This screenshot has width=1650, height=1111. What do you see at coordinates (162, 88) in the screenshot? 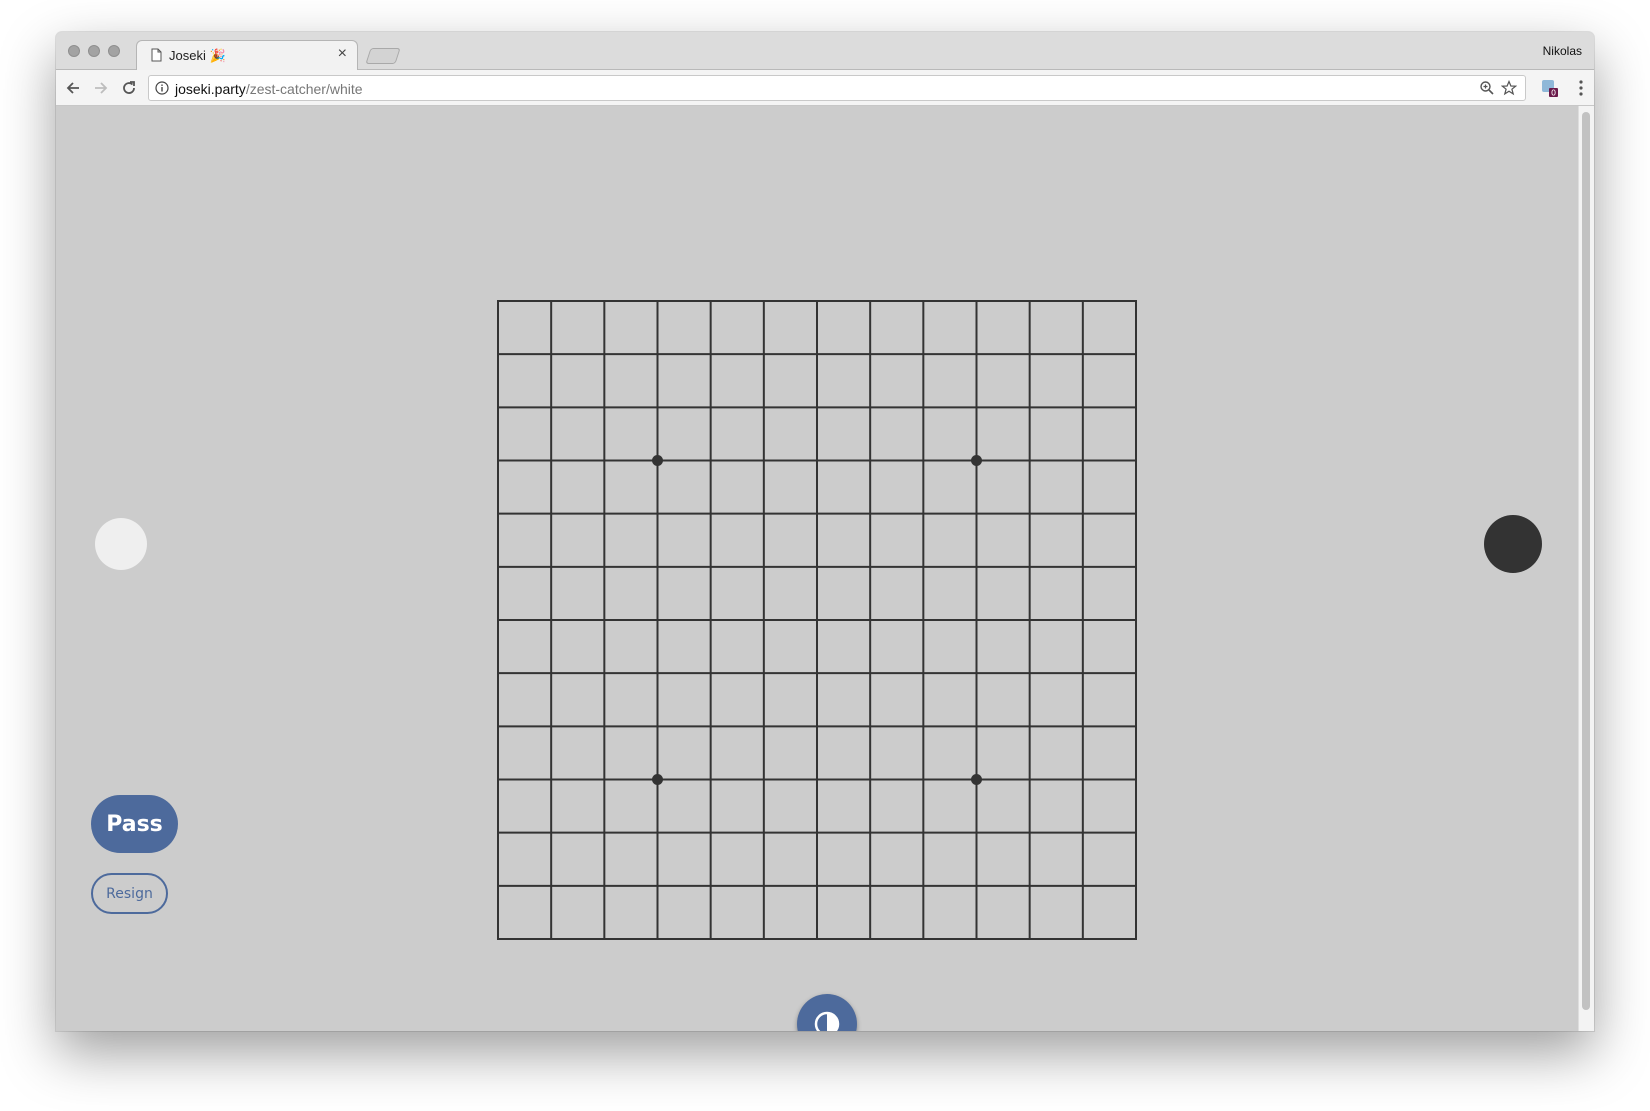
I see `info-icon` at bounding box center [162, 88].